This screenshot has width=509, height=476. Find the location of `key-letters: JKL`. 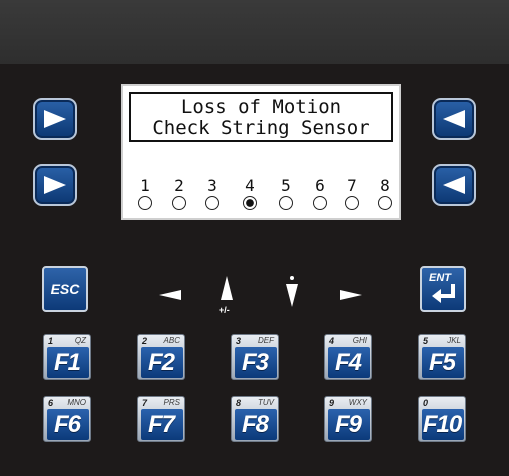

key-letters: JKL is located at coordinates (454, 340).